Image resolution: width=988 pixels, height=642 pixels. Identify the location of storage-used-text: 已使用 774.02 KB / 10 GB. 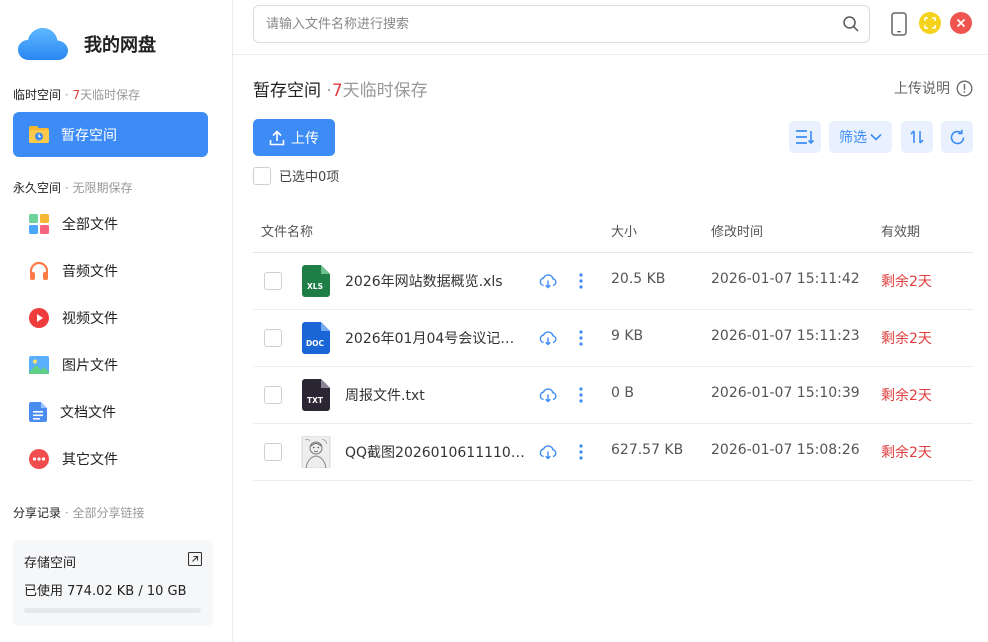
(105, 591).